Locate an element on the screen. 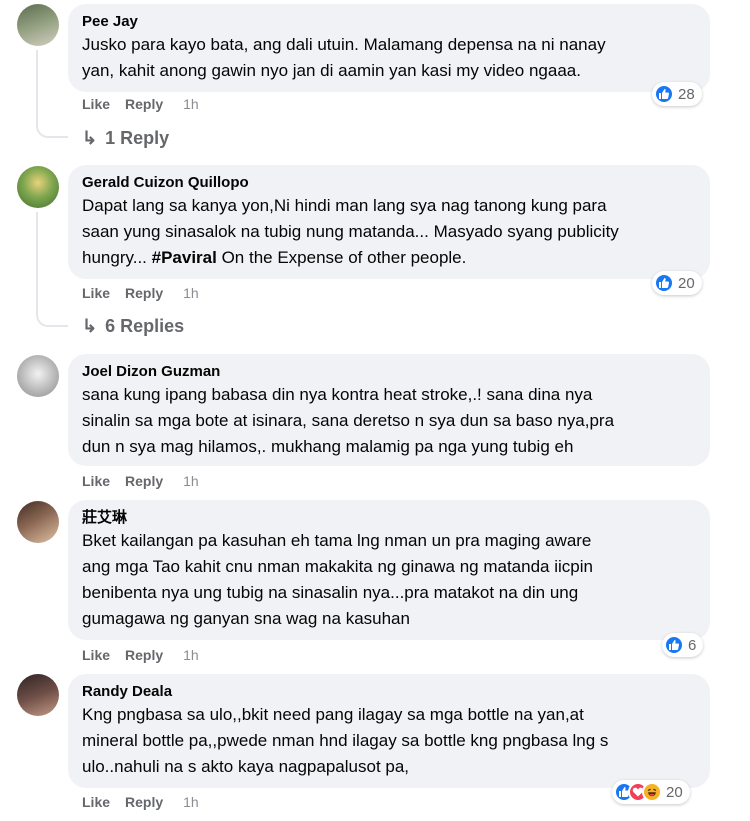 The image size is (750, 821). replies-count-label: 1 Reply is located at coordinates (137, 138).